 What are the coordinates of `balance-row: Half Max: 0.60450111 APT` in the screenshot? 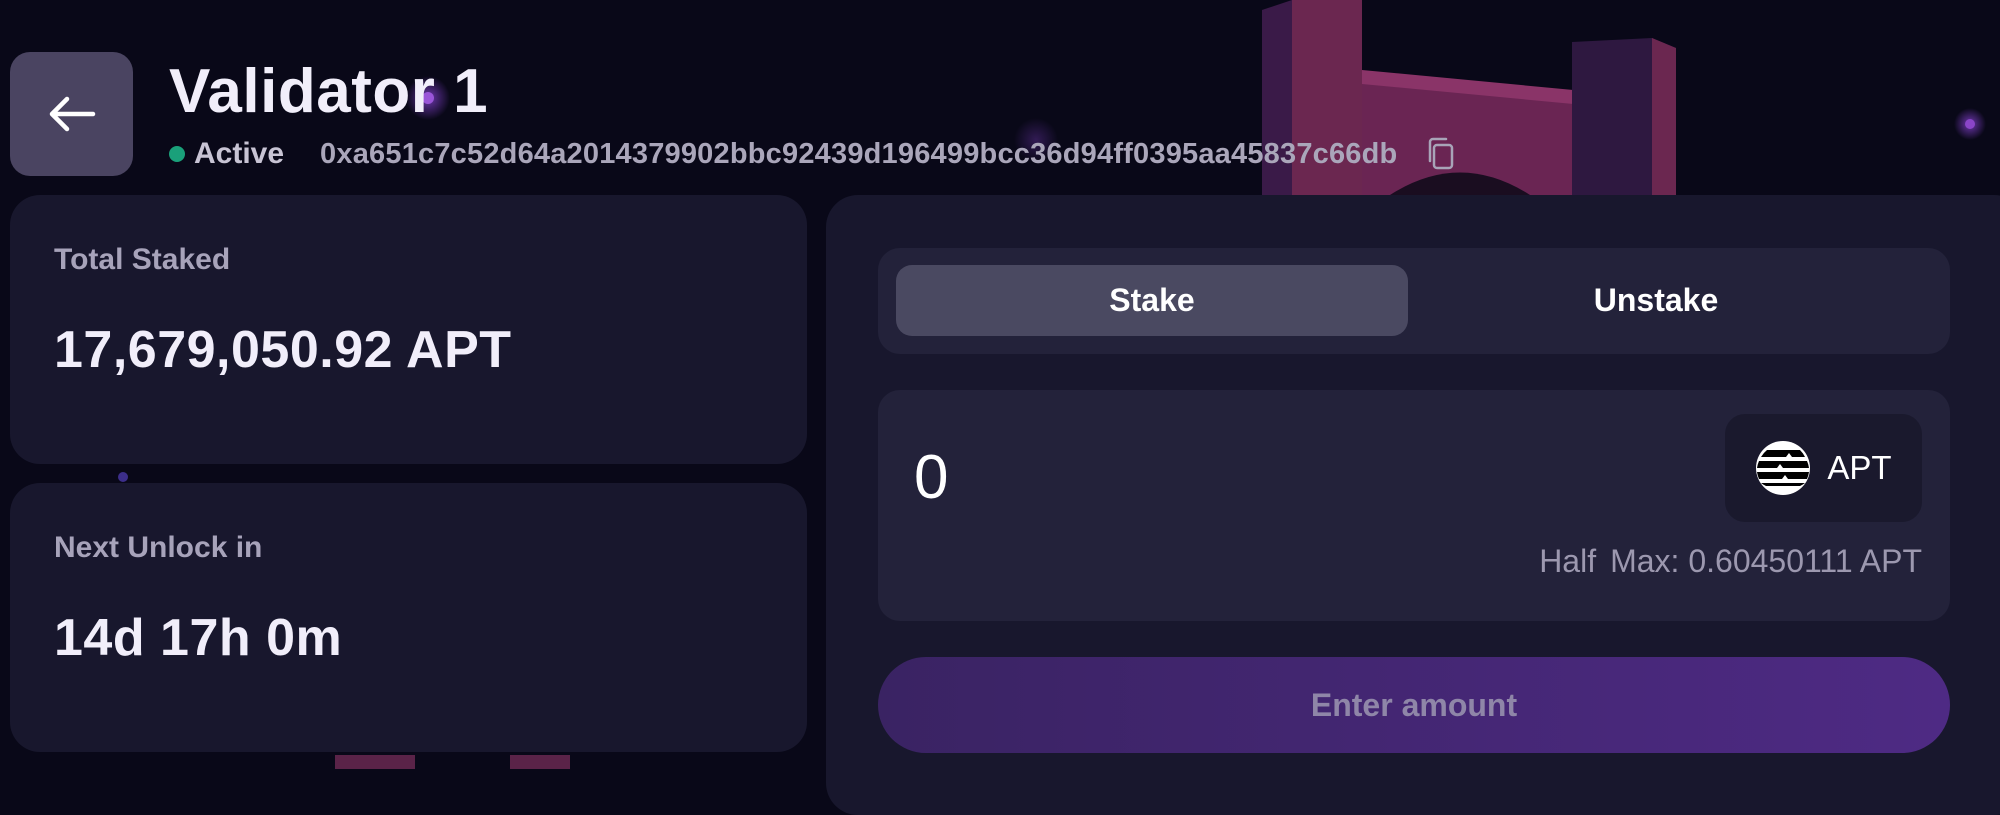 It's located at (1730, 561).